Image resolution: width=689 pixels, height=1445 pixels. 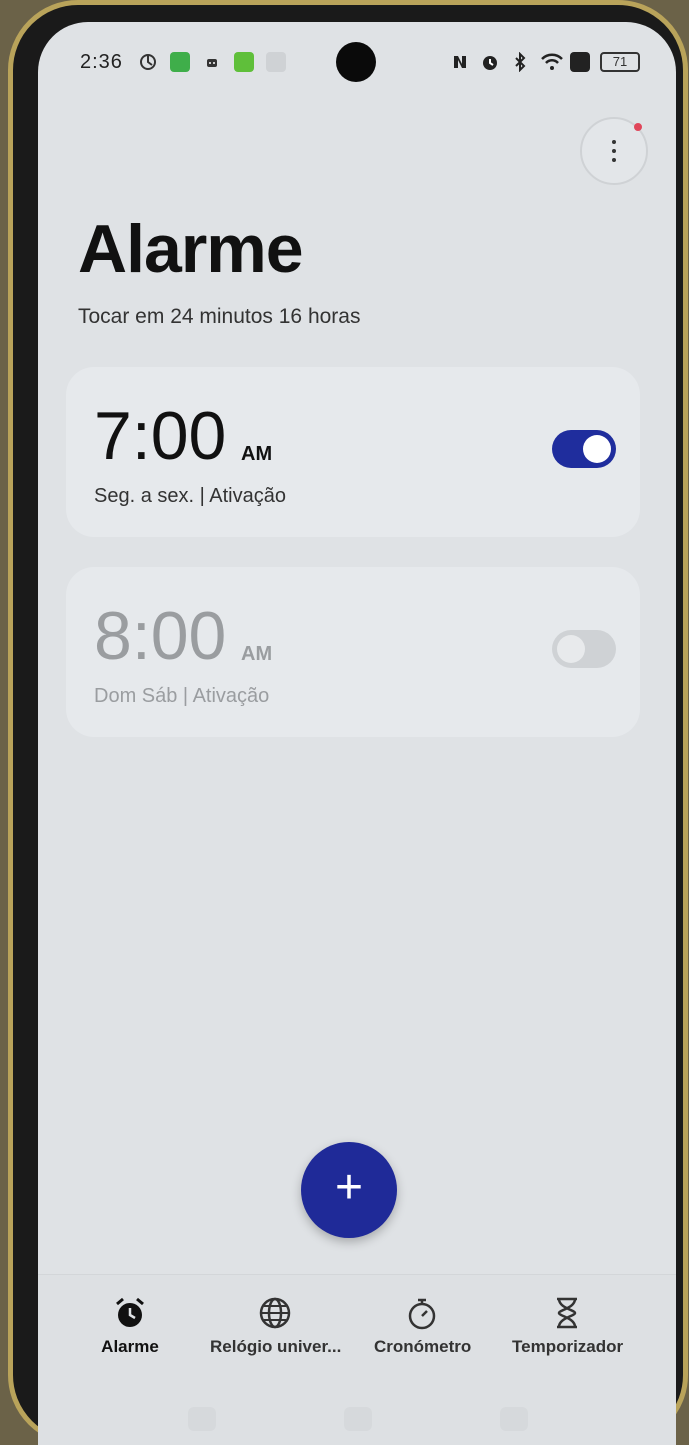 I want to click on nav-item-alarme: Alarme, so click(x=130, y=1326).